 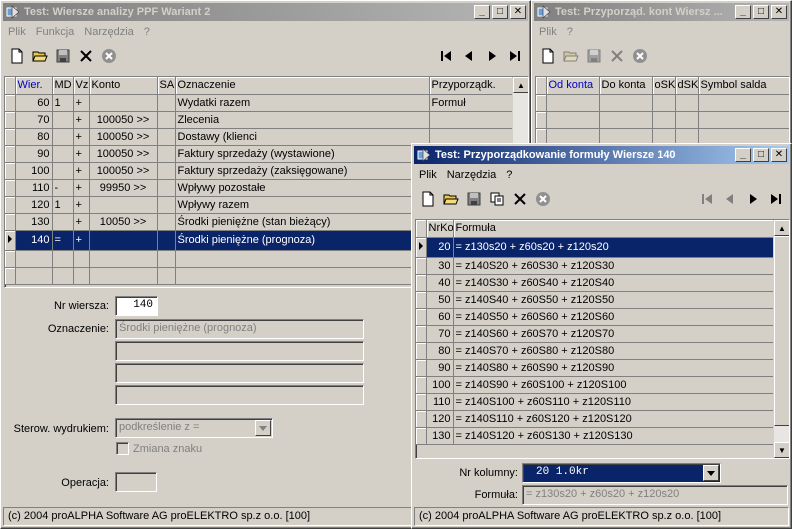 What do you see at coordinates (595, 300) in the screenshot?
I see `table-row: 50 = z140S40 + z60S50 + z120S50` at bounding box center [595, 300].